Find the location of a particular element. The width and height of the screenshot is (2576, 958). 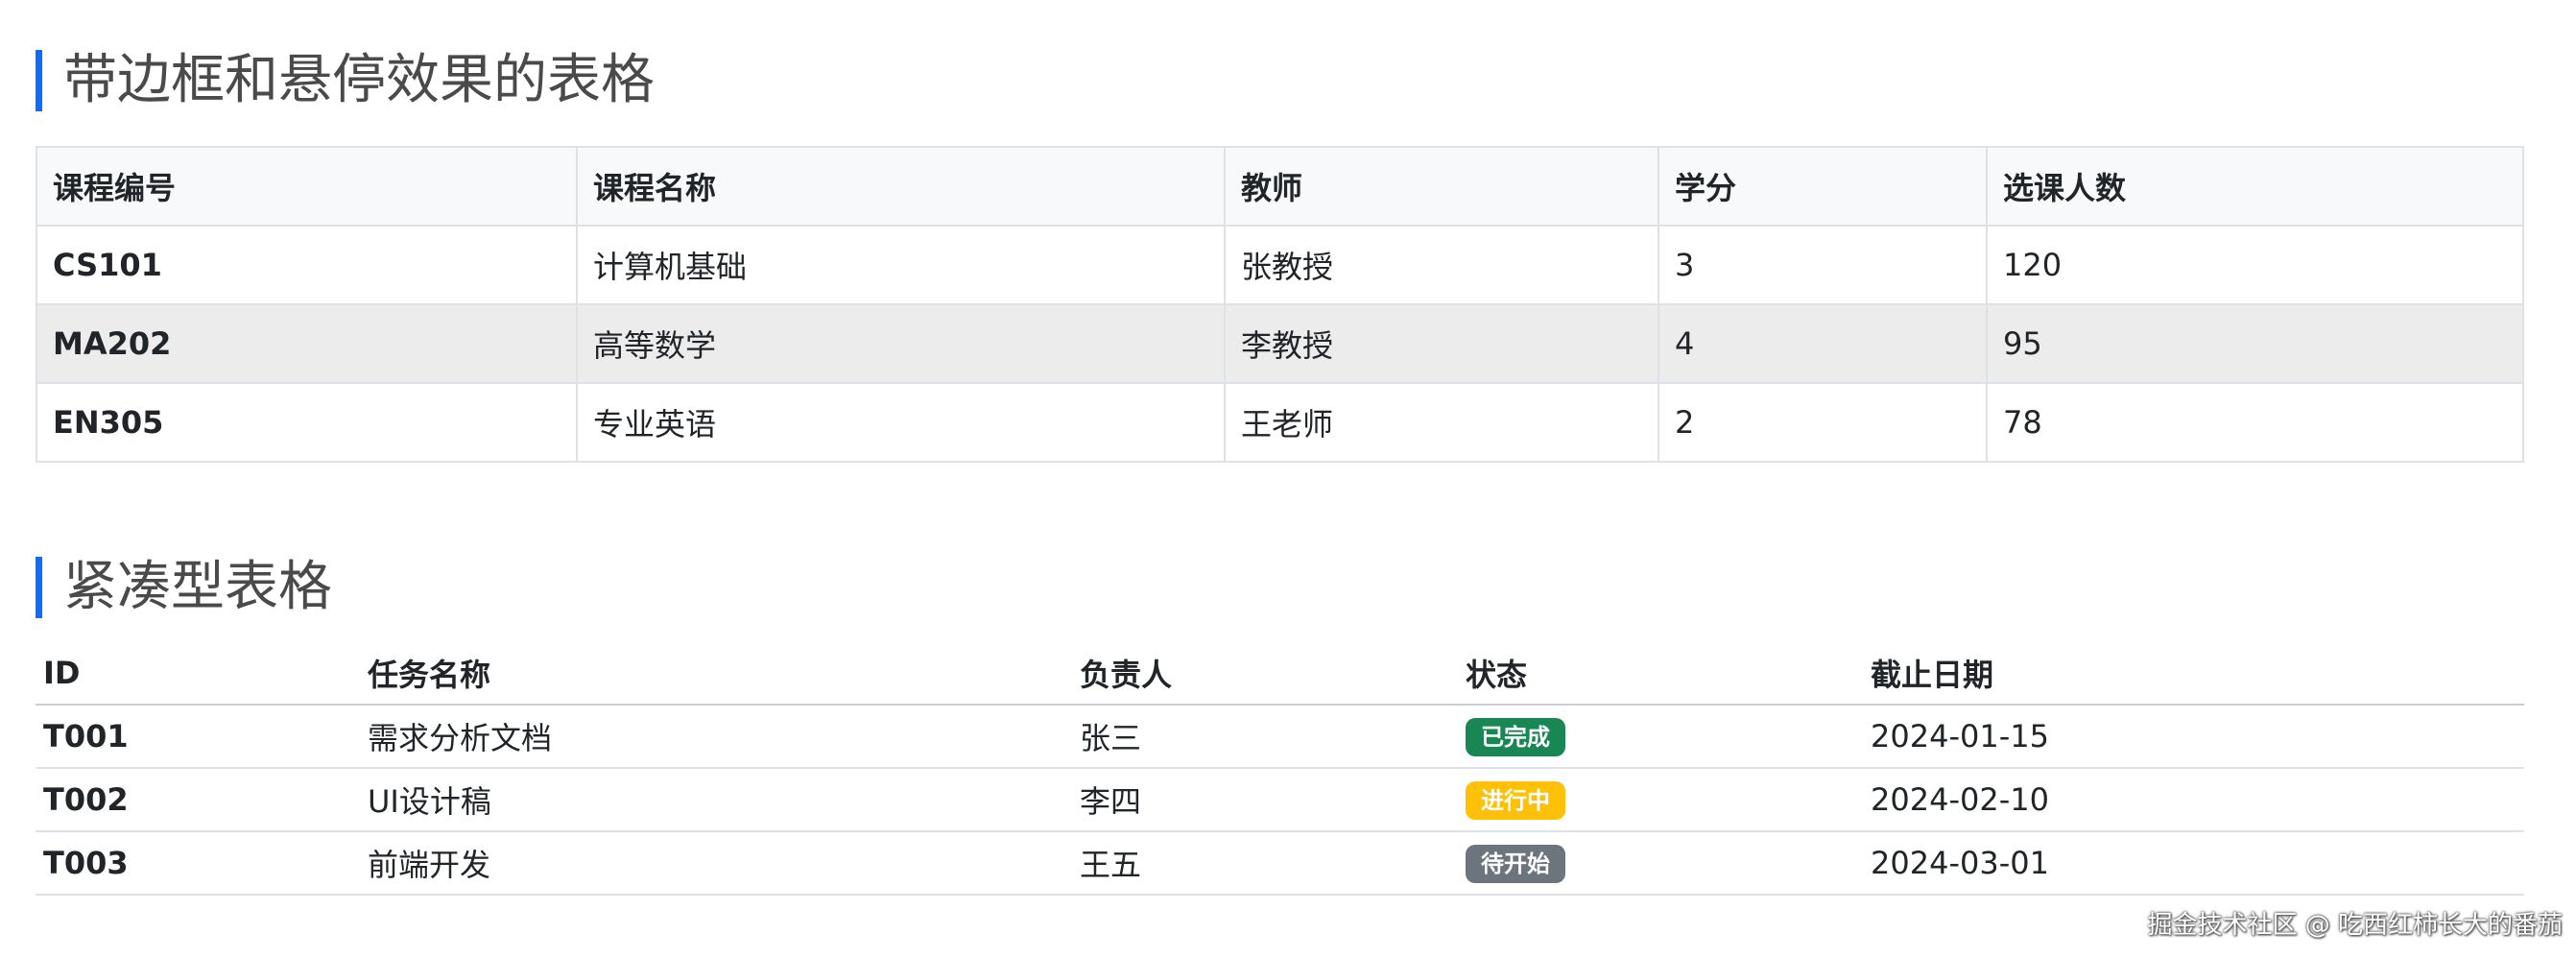

section-title-bordered: 带边框和悬停效果的表格 is located at coordinates (1280, 80).